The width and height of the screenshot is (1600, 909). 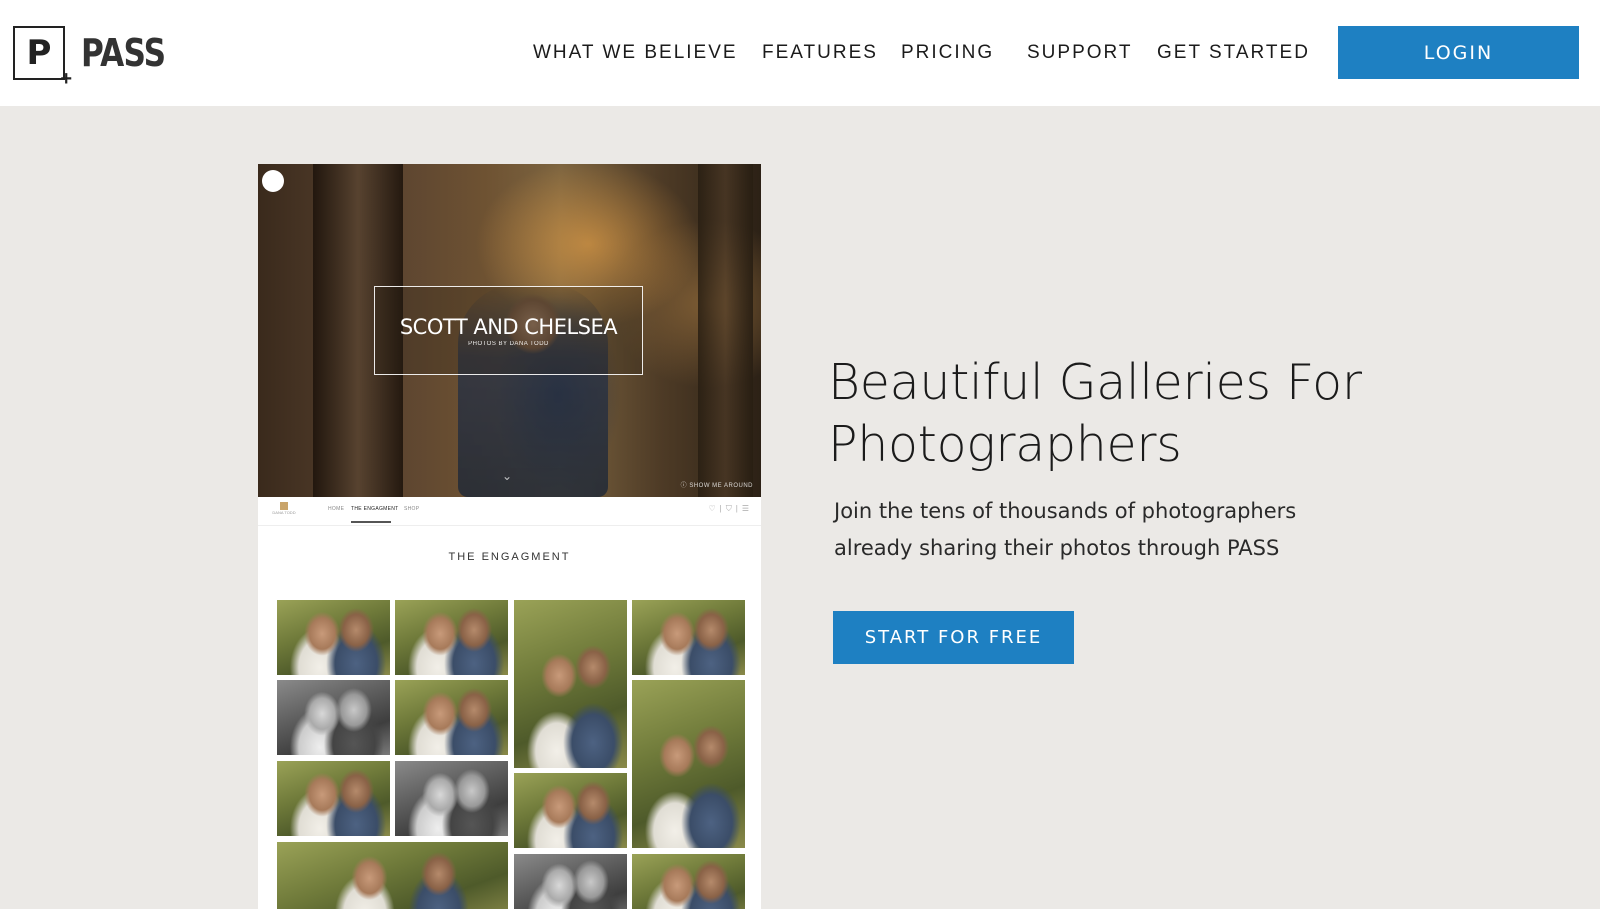 I want to click on gallery-logo-text: DANA TODD, so click(x=284, y=512).